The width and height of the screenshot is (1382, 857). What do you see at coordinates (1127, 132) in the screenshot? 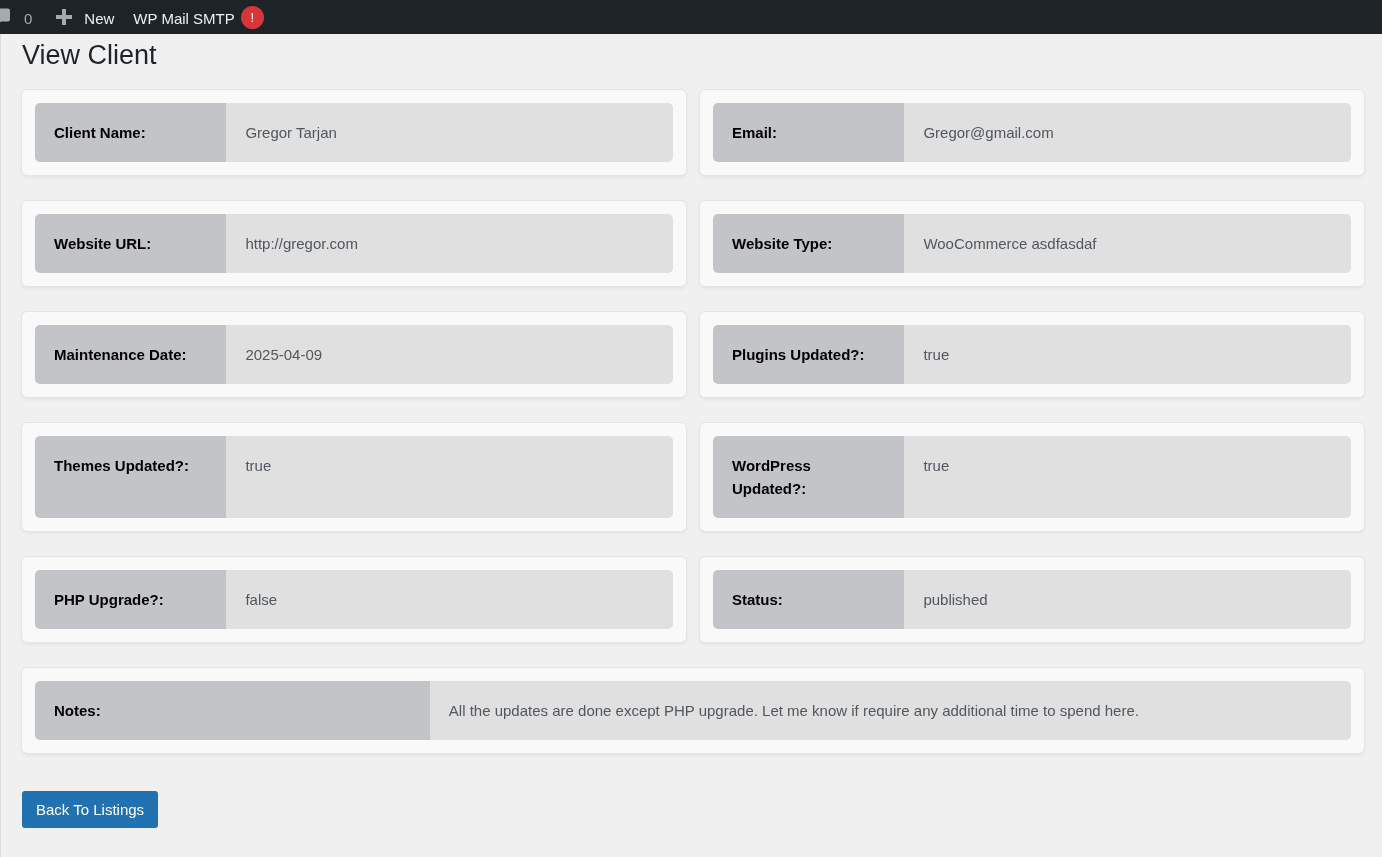
I see `field-value: Gregor@gmail.com` at bounding box center [1127, 132].